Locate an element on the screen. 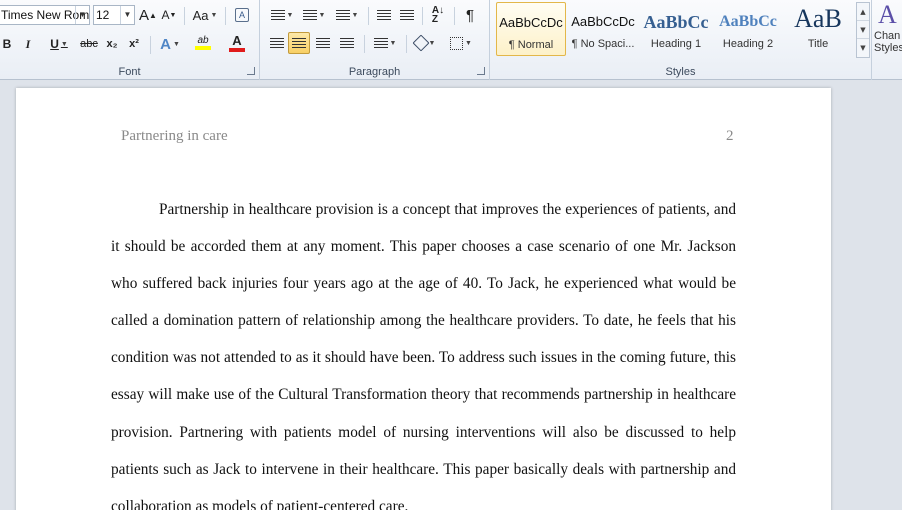 This screenshot has width=902, height=510. style-name: Title is located at coordinates (818, 44).